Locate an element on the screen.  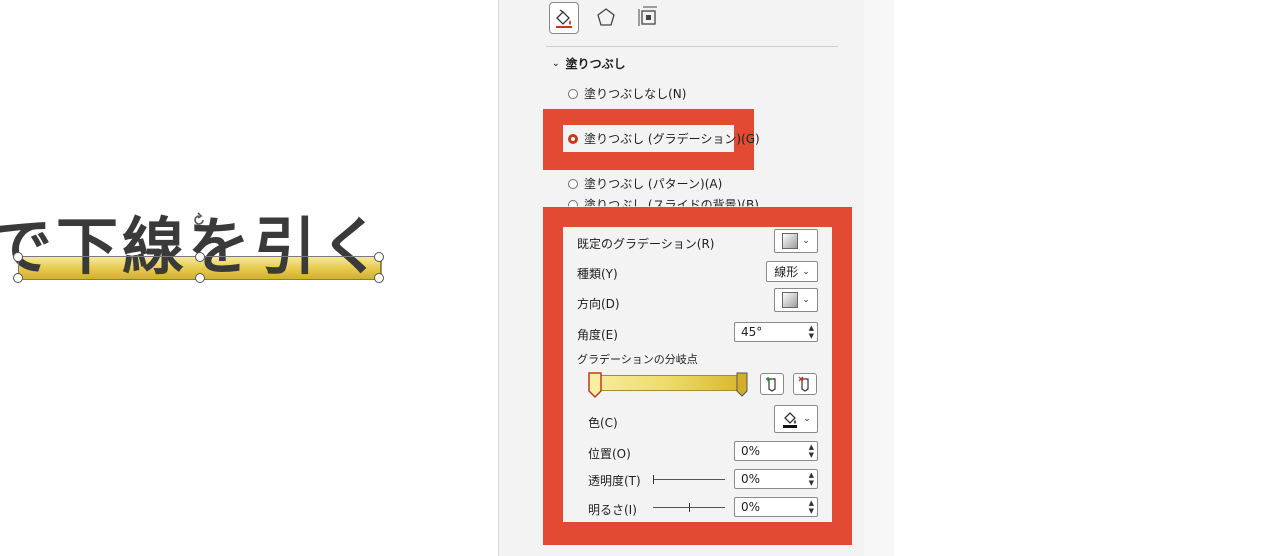
radio-no-fill-label: 塗りつぶしなし(N) is located at coordinates (635, 94).